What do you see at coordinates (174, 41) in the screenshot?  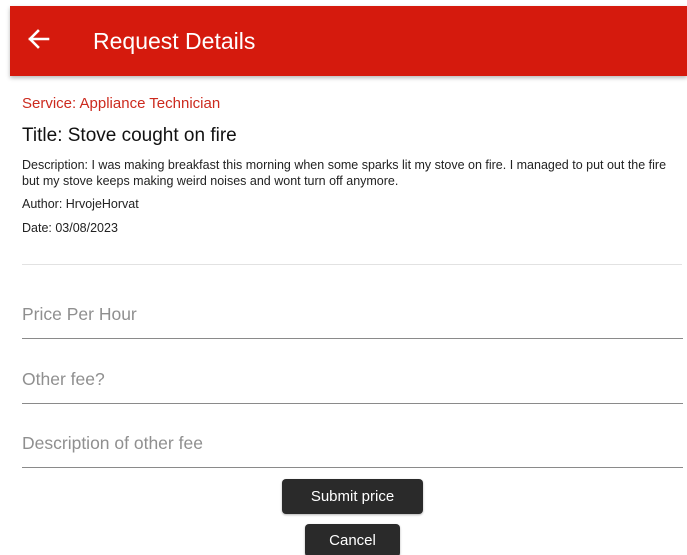 I see `page-title: Request Details` at bounding box center [174, 41].